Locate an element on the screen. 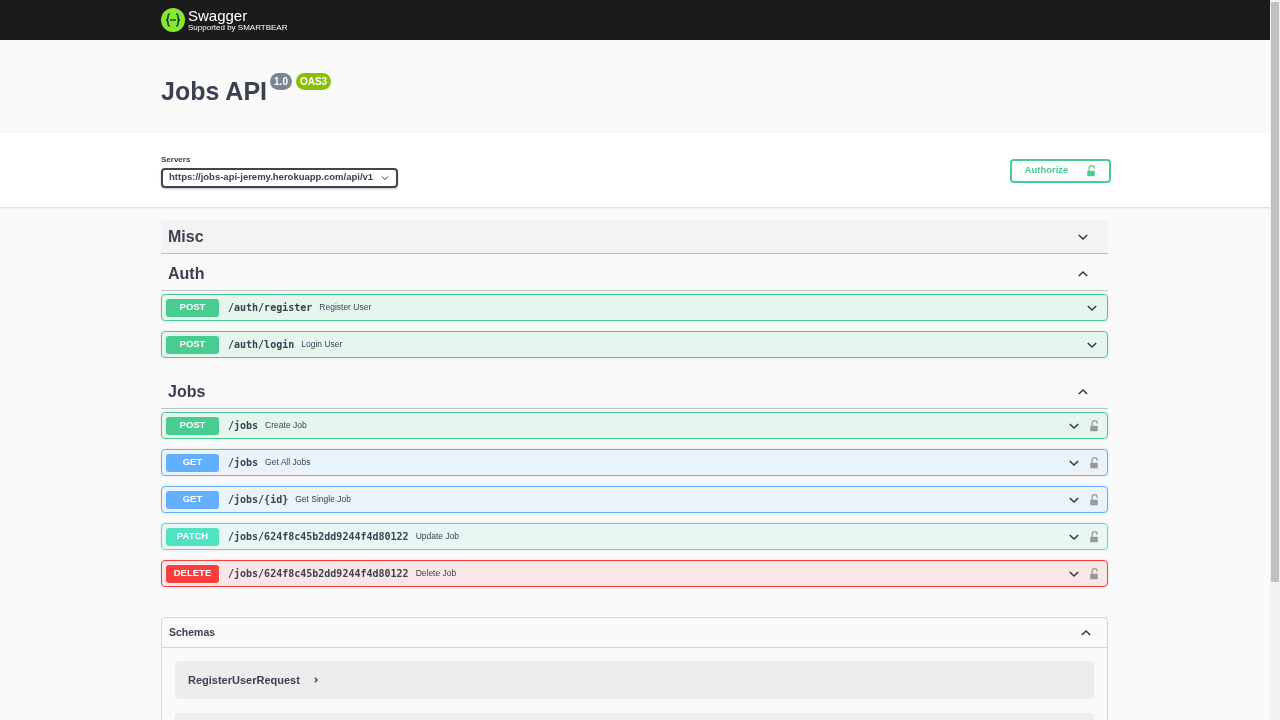 This screenshot has width=1280, height=720. operation-row: POST /auth/login Login User is located at coordinates (634, 344).